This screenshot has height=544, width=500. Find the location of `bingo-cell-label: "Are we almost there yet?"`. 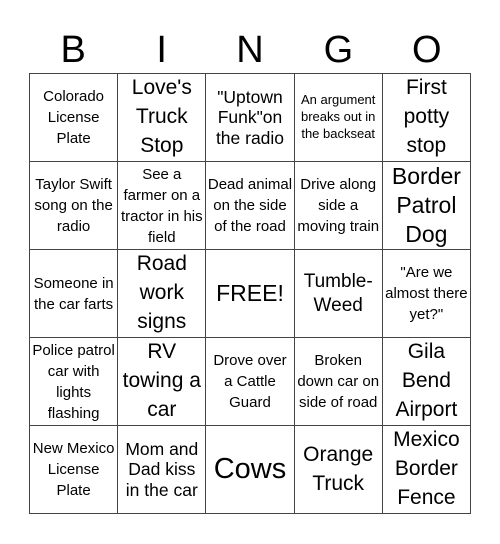

bingo-cell-label: "Are we almost there yet?" is located at coordinates (426, 293).